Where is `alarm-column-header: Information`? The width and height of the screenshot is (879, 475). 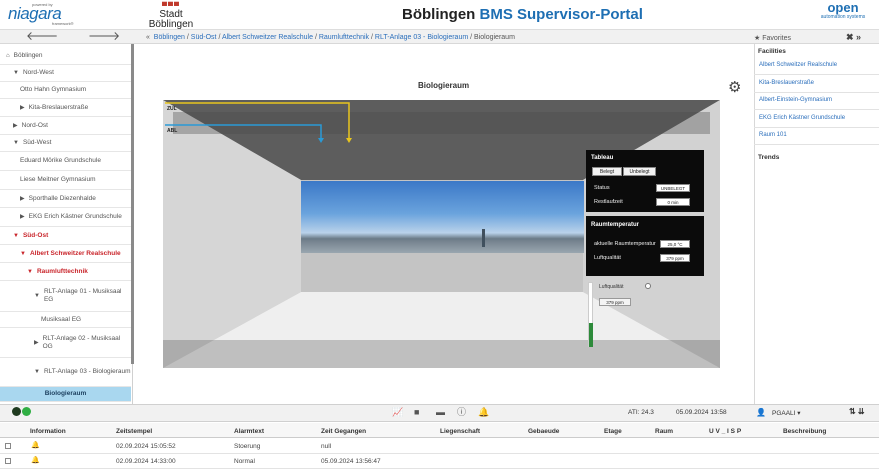
alarm-column-header: Information is located at coordinates (48, 431).